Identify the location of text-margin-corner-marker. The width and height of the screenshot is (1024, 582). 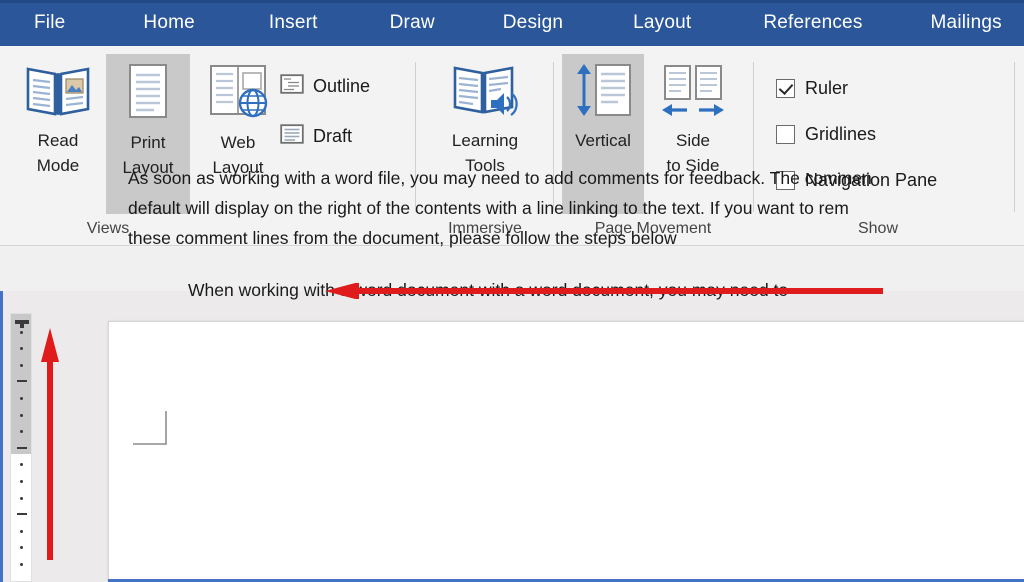
(150, 428).